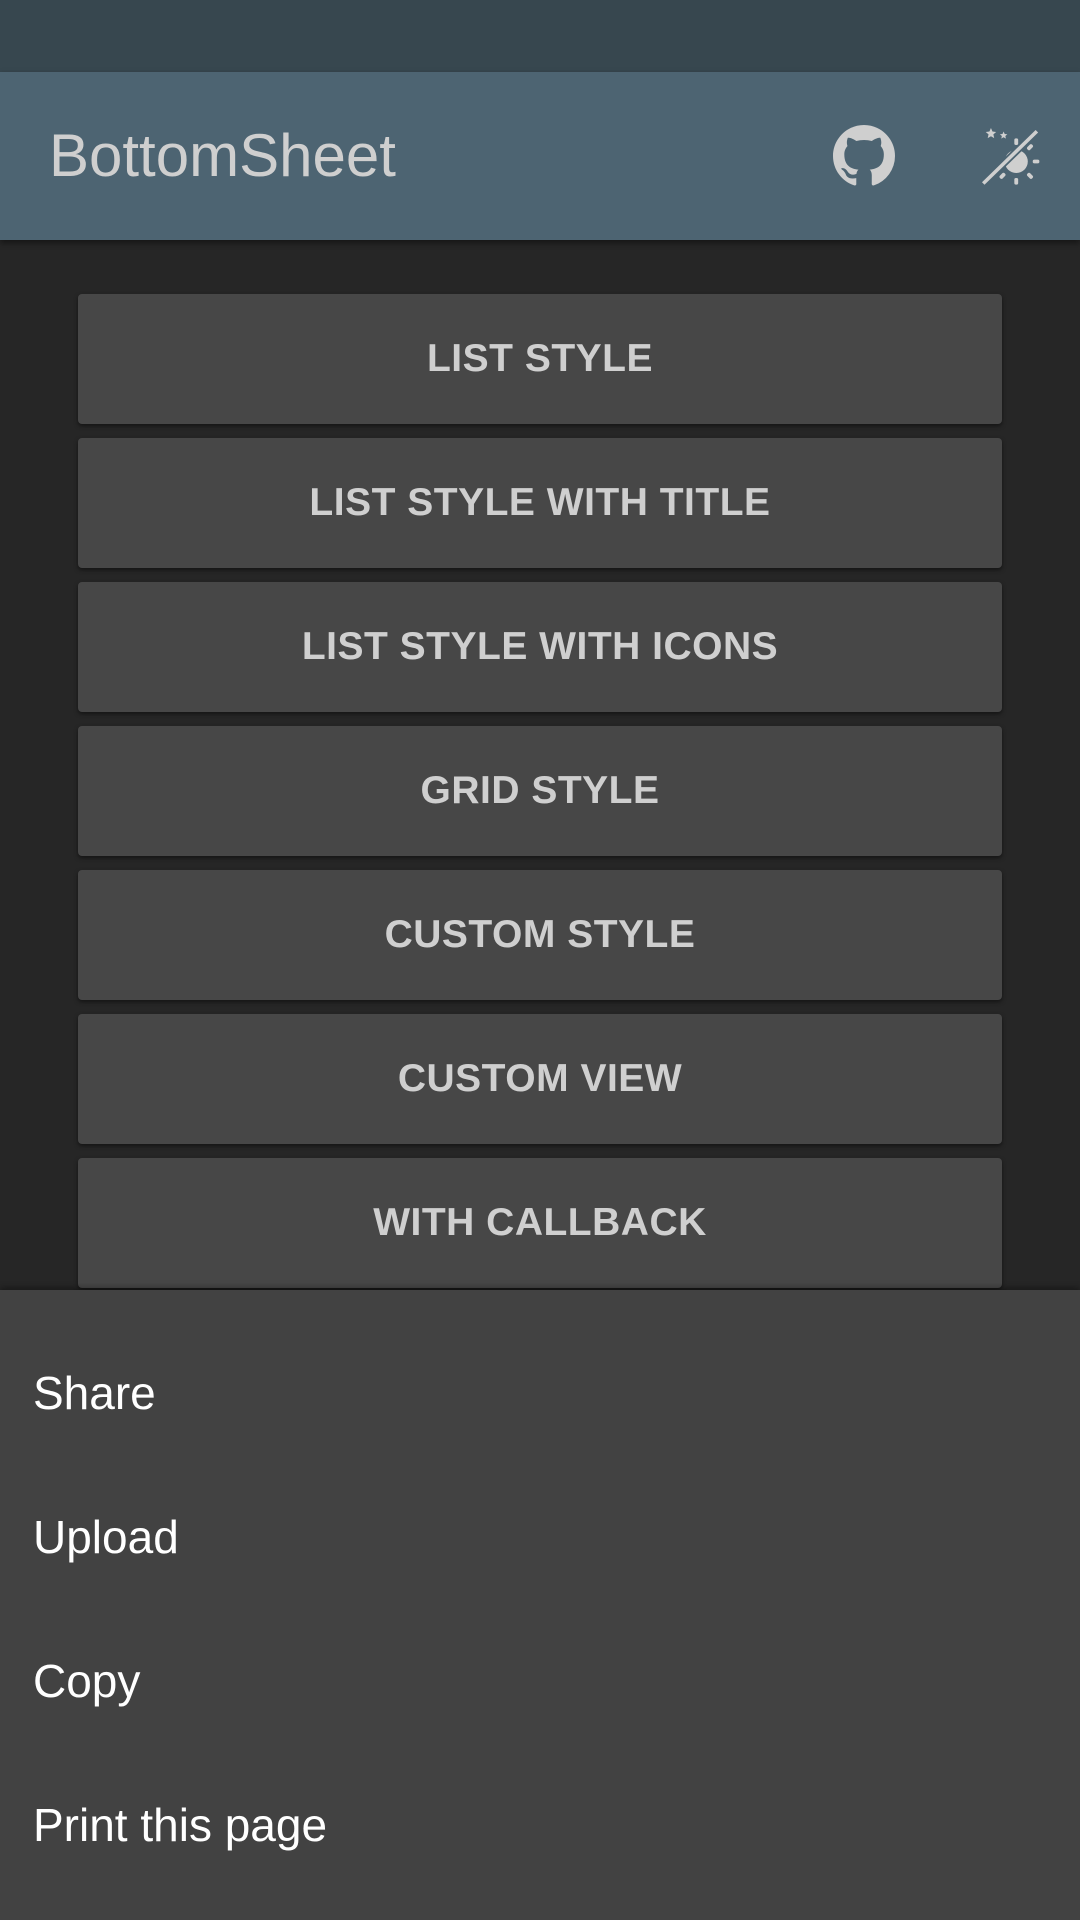 The image size is (1080, 1920). I want to click on status-bar, so click(540, 36).